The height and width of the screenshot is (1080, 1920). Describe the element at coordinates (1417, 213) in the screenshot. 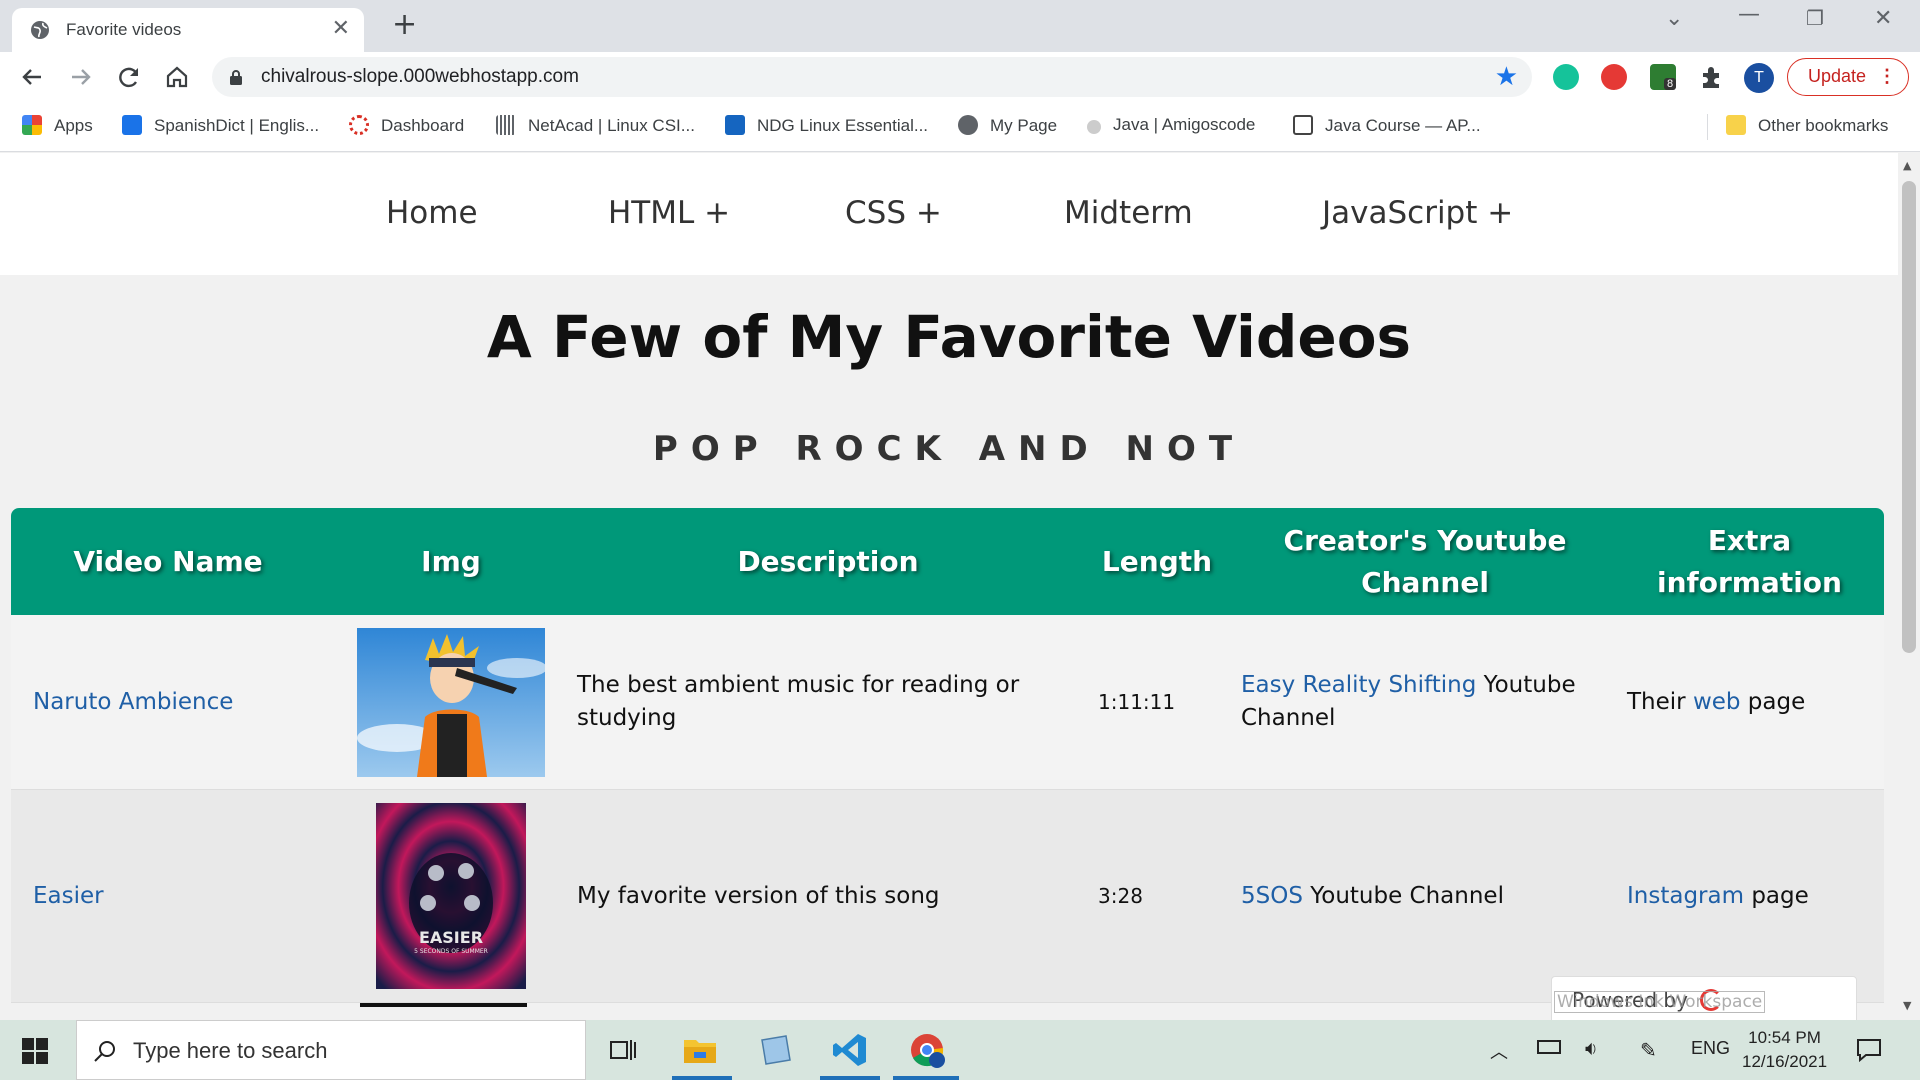

I see `nav-javascript: JavaScript +` at that location.